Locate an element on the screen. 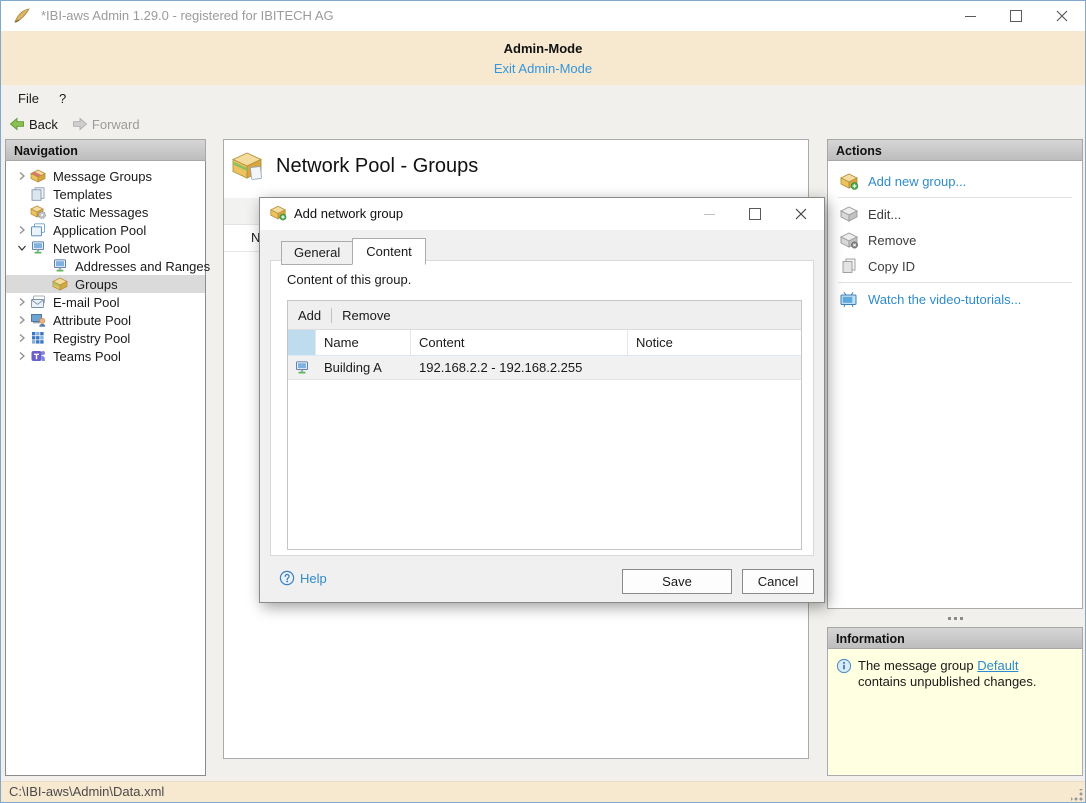  nav-item-registry-pool: Registry Pool is located at coordinates (105, 338).